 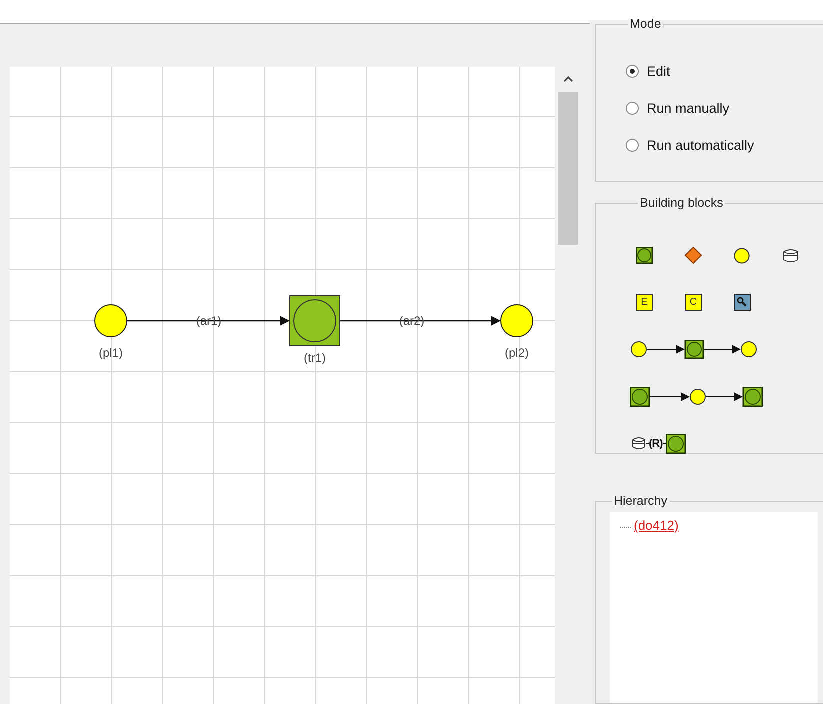 I want to click on radio-option: Run manually, so click(x=678, y=108).